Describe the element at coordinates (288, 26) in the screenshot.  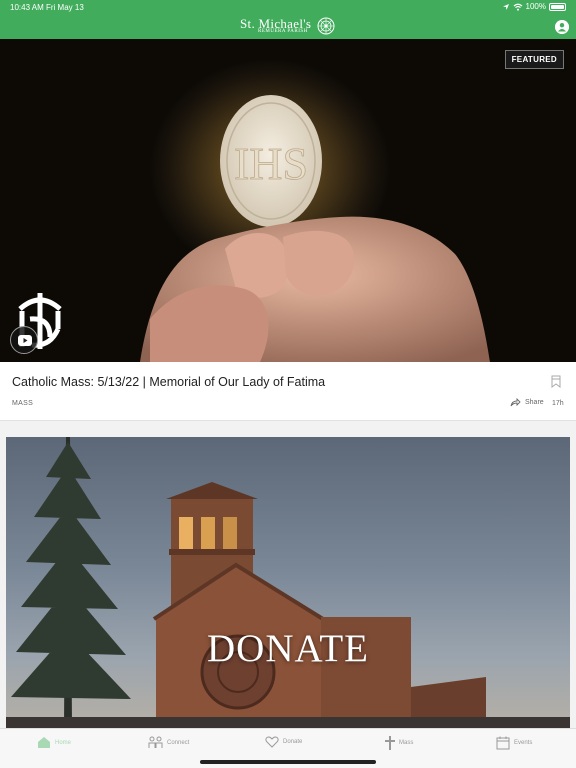
I see `parish-logo: St. Michael's REMUERA PARISH` at that location.